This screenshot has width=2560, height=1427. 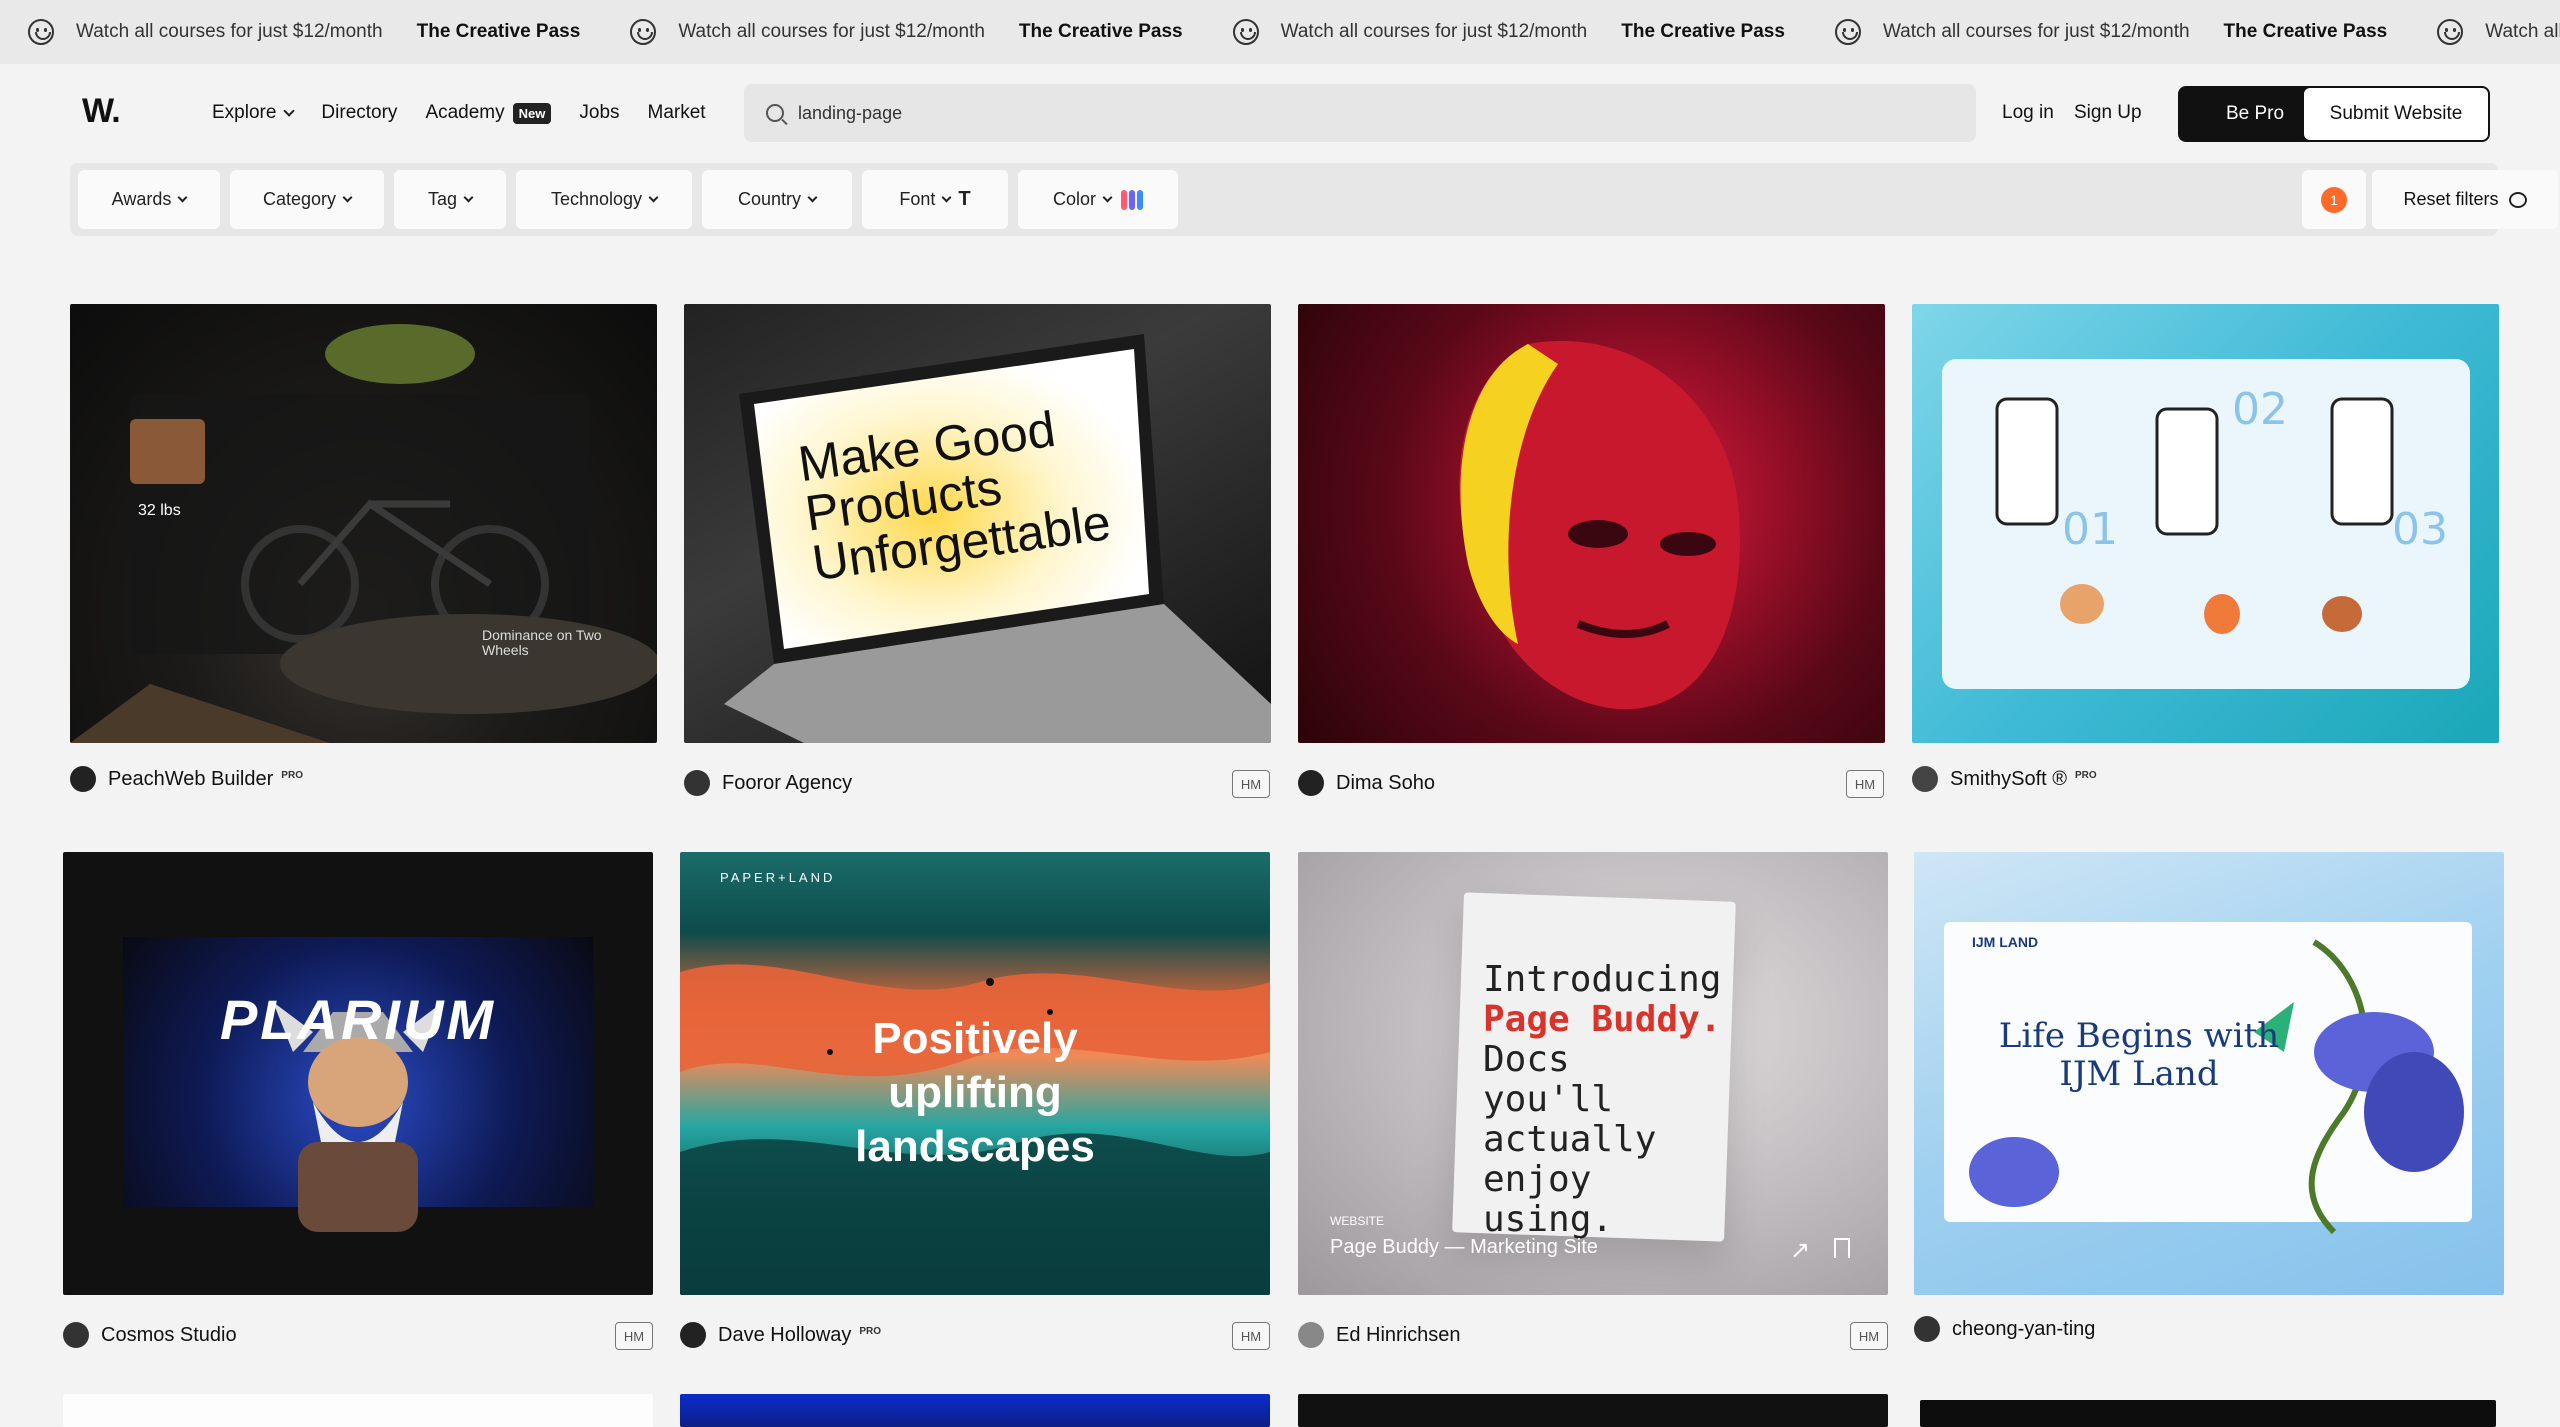 I want to click on filter-country: Country, so click(x=777, y=199).